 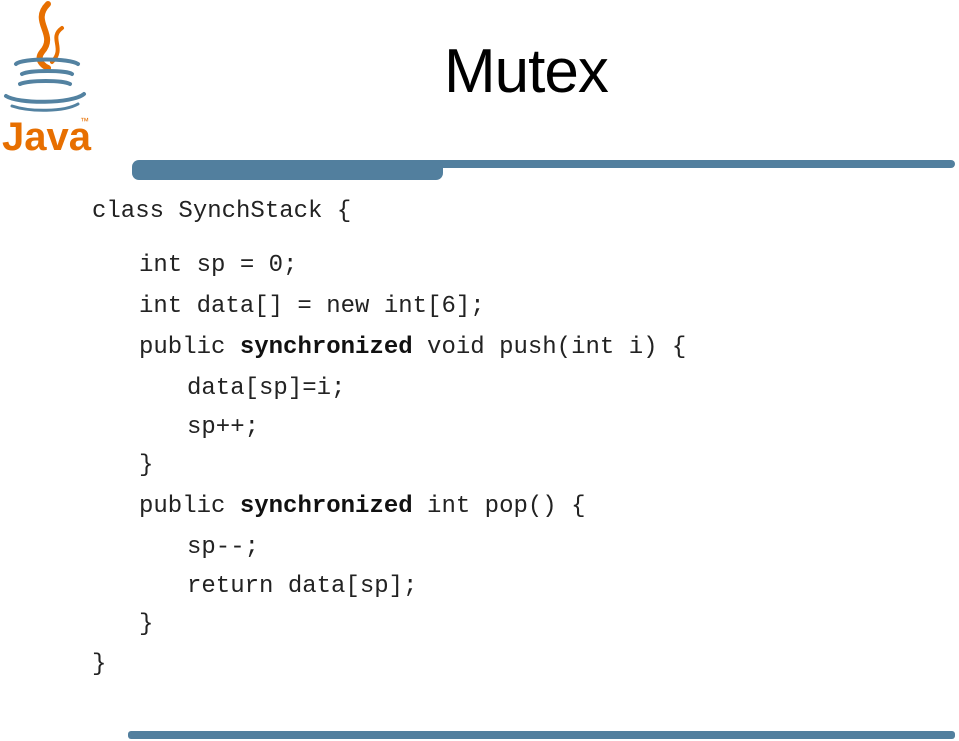 I want to click on code-text: data[sp]=i;, so click(x=266, y=388).